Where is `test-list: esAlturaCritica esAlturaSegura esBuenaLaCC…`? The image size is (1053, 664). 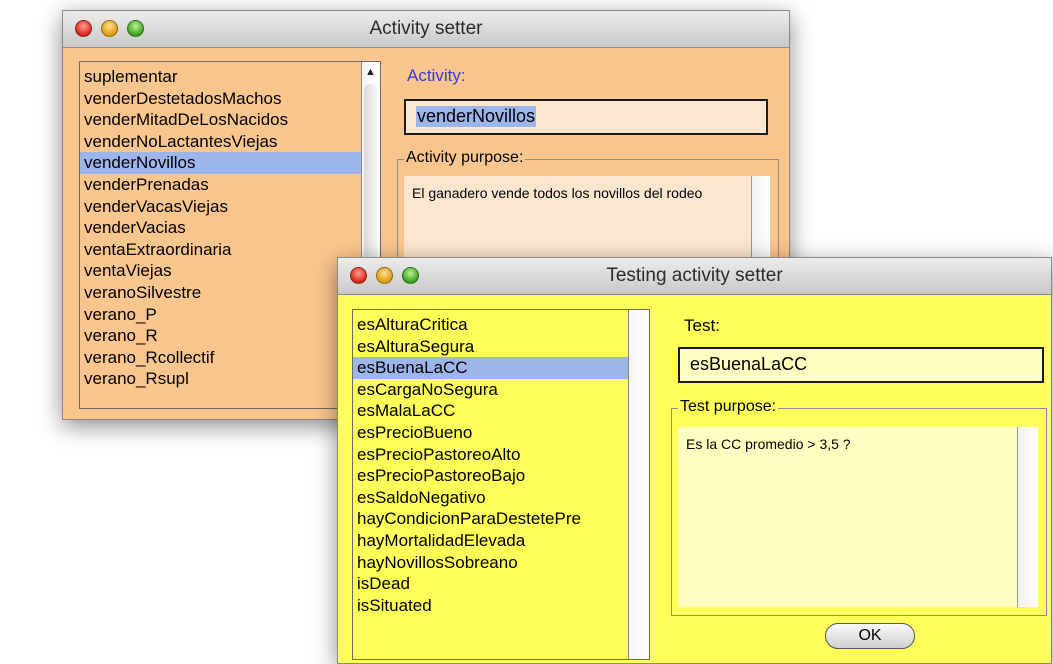 test-list: esAlturaCritica esAlturaSegura esBuenaLaCC… is located at coordinates (501, 484).